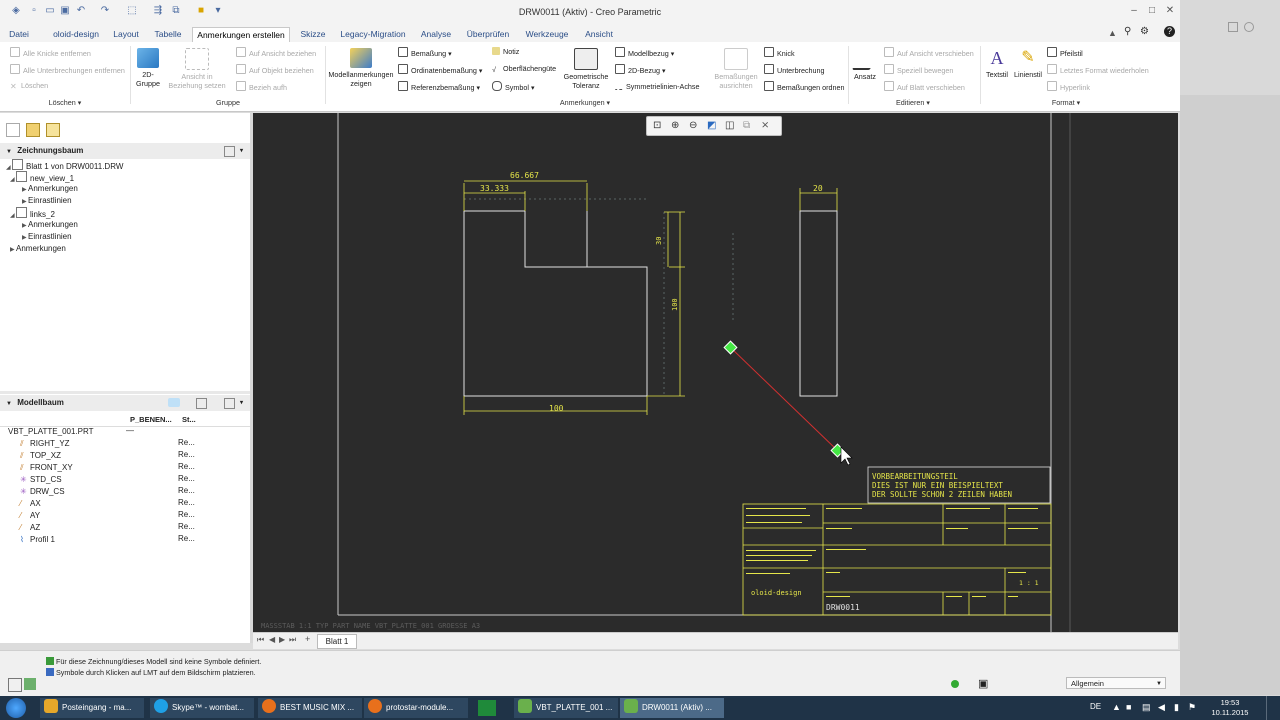 This screenshot has width=1280, height=720. I want to click on model-tree-header: ▼ Modellbaum ▾, so click(125, 403).